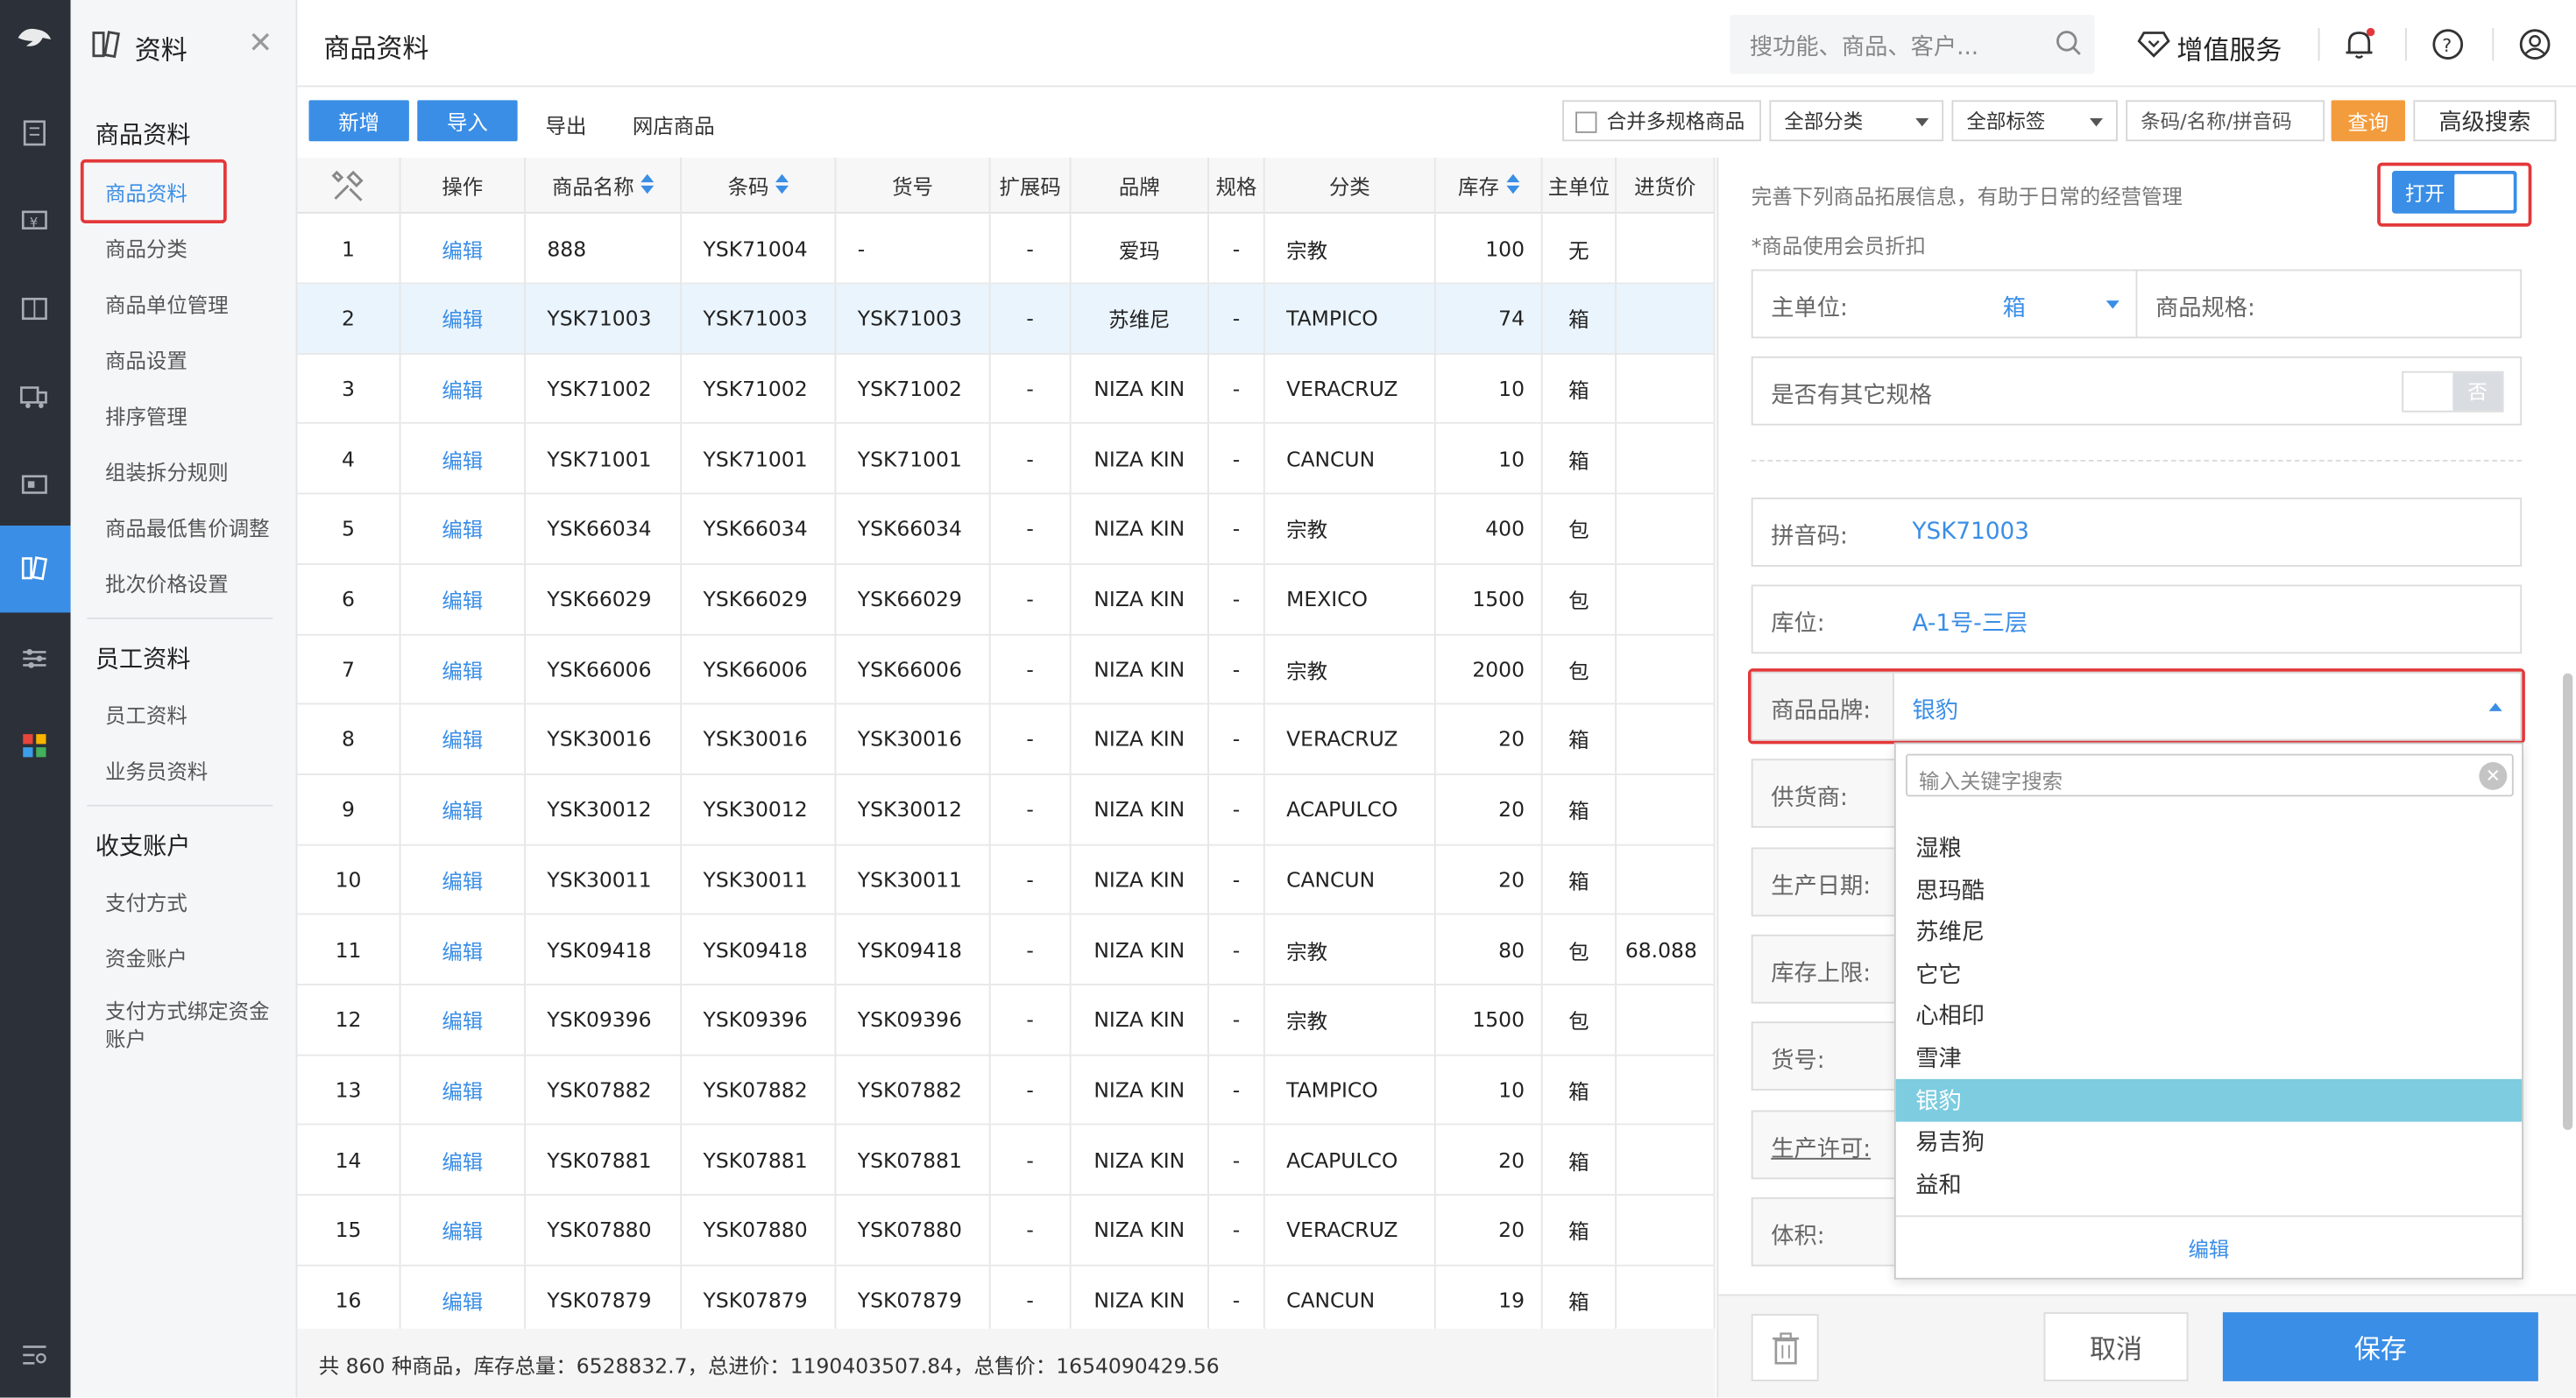 The width and height of the screenshot is (2576, 1398). Describe the element at coordinates (2209, 1246) in the screenshot. I see `brand-edit-link: 编辑` at that location.